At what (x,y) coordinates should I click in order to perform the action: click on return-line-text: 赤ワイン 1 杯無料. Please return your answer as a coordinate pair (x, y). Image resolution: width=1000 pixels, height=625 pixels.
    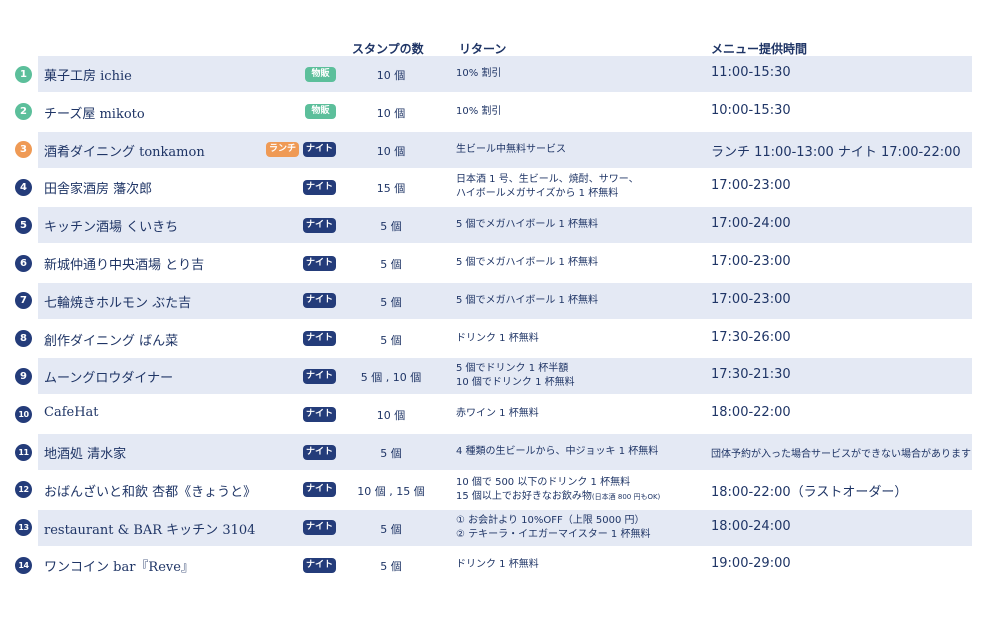
    Looking at the image, I should click on (497, 414).